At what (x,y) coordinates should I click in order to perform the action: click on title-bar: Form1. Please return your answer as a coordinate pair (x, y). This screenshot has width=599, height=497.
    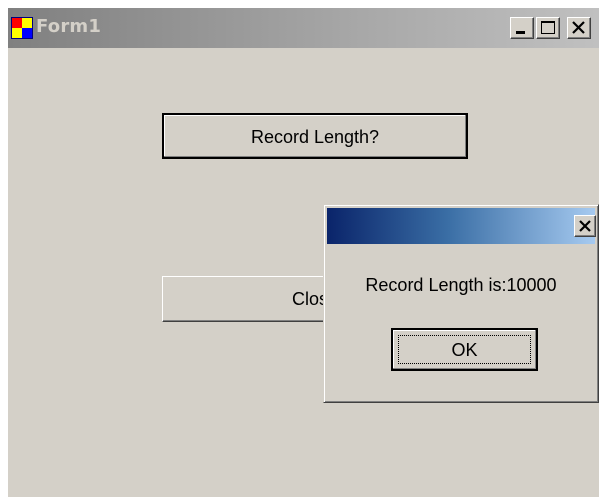
    Looking at the image, I should click on (303, 28).